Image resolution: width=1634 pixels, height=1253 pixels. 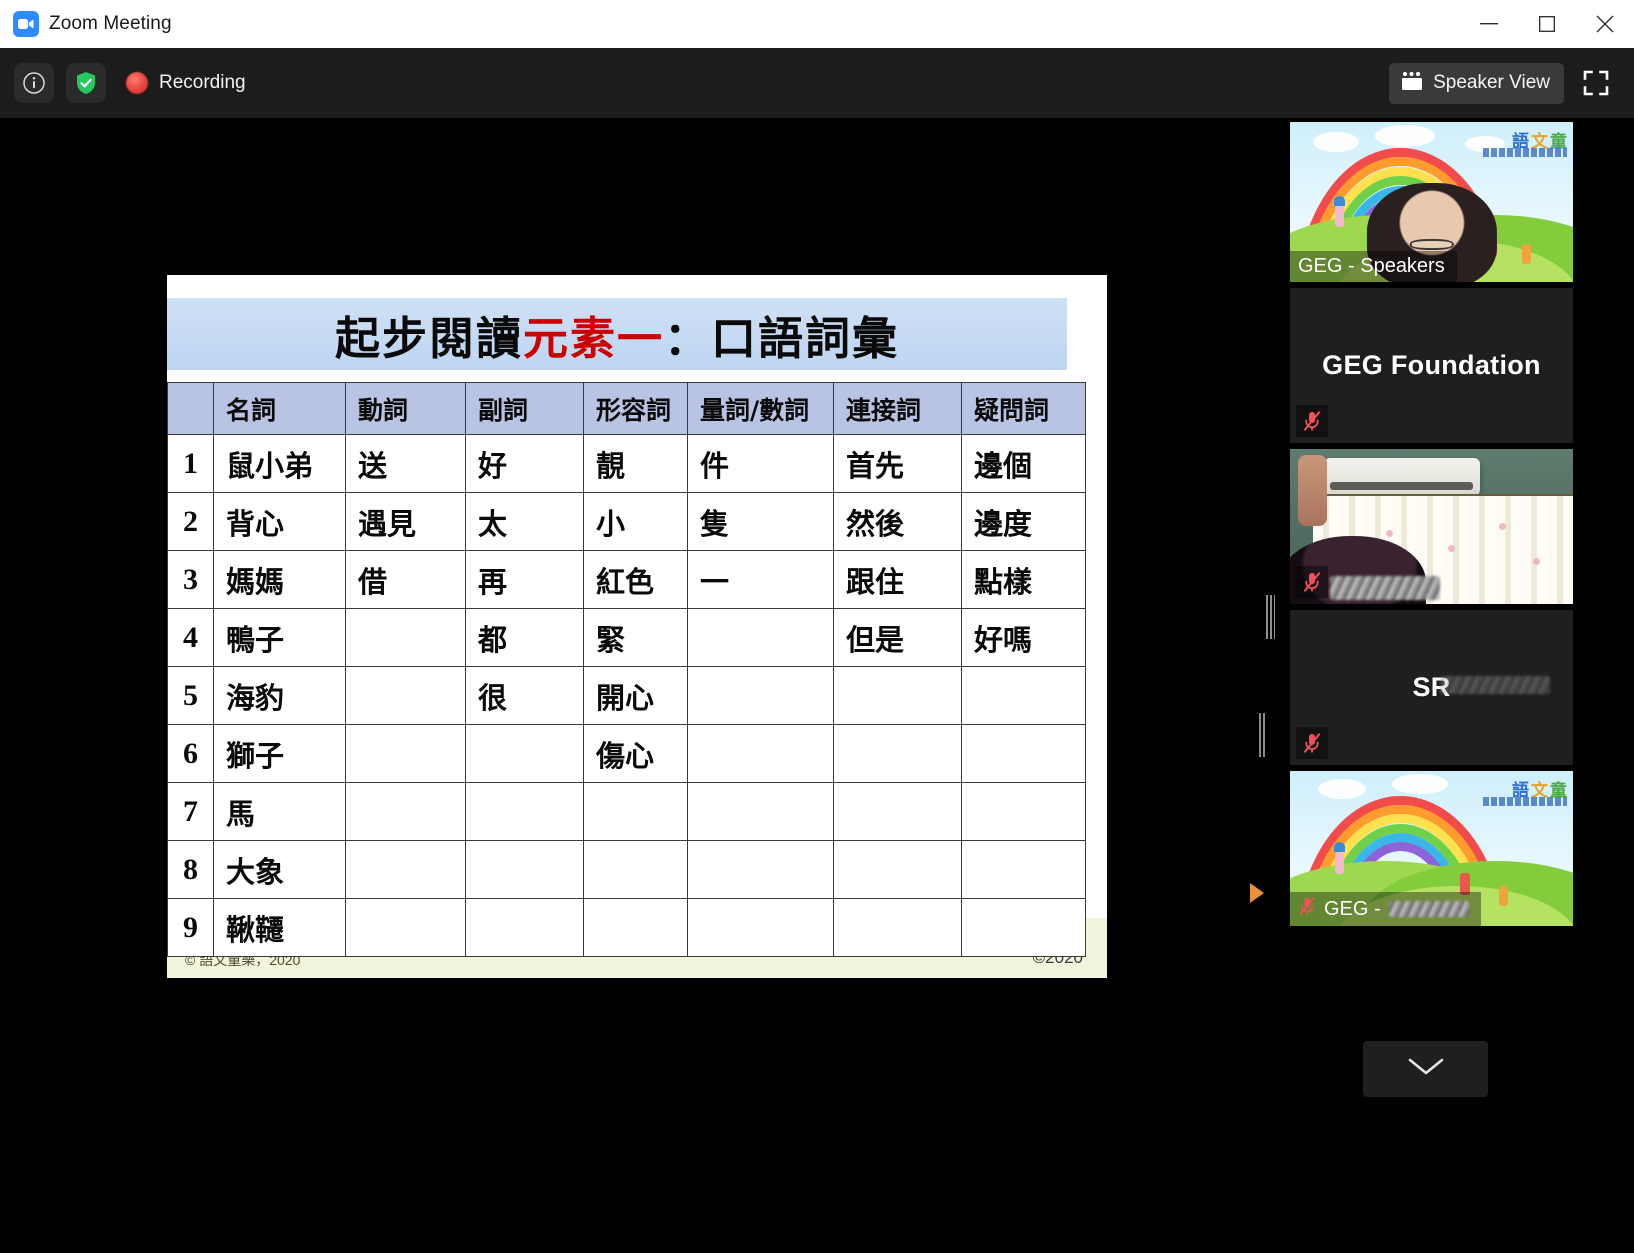 I want to click on next-slide-arrow-icon, so click(x=1257, y=893).